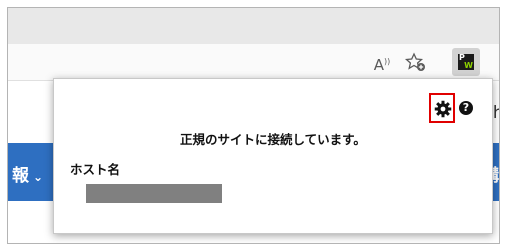 This screenshot has width=507, height=251. I want to click on nav-item-left: 報 ⌄, so click(27, 173).